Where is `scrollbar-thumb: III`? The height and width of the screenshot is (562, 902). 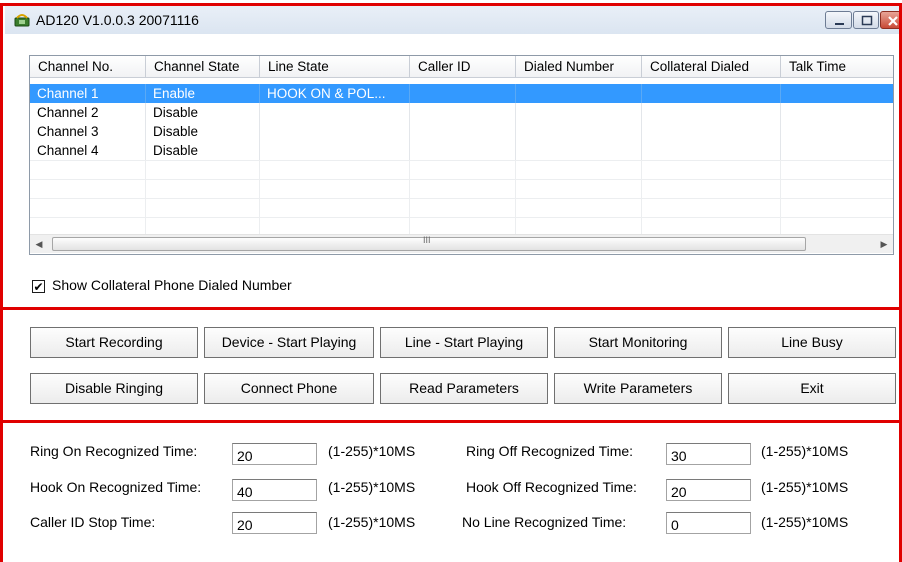
scrollbar-thumb: III is located at coordinates (429, 243).